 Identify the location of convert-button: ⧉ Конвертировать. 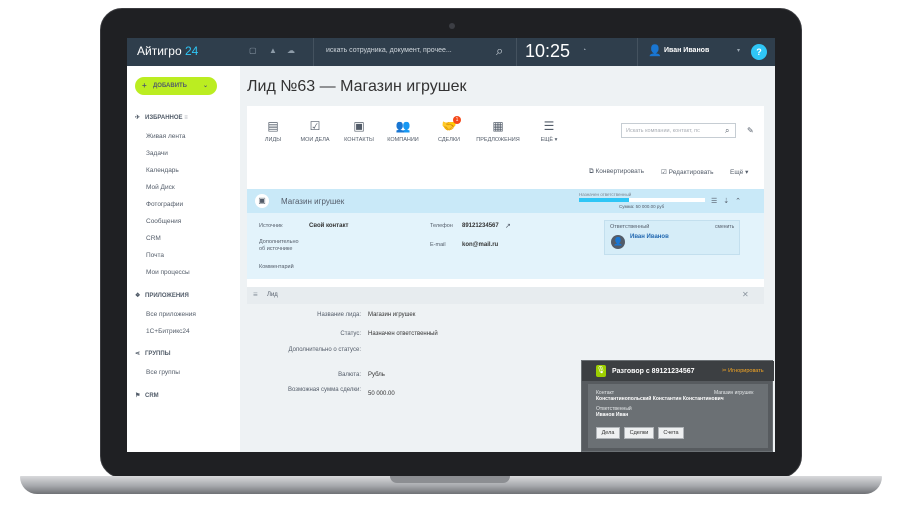
(616, 172).